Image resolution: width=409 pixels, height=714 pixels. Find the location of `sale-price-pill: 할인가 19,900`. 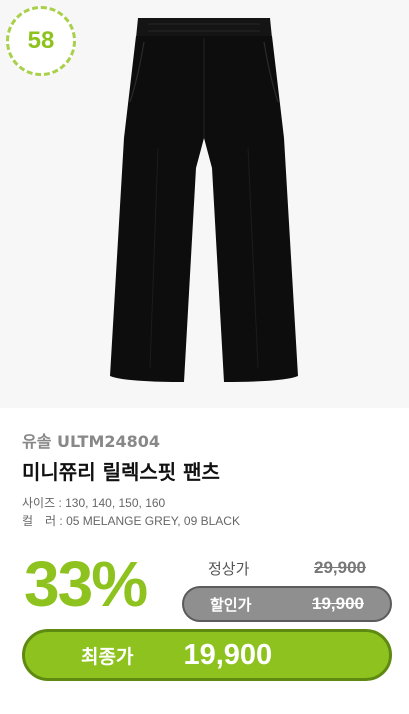

sale-price-pill: 할인가 19,900 is located at coordinates (287, 604).